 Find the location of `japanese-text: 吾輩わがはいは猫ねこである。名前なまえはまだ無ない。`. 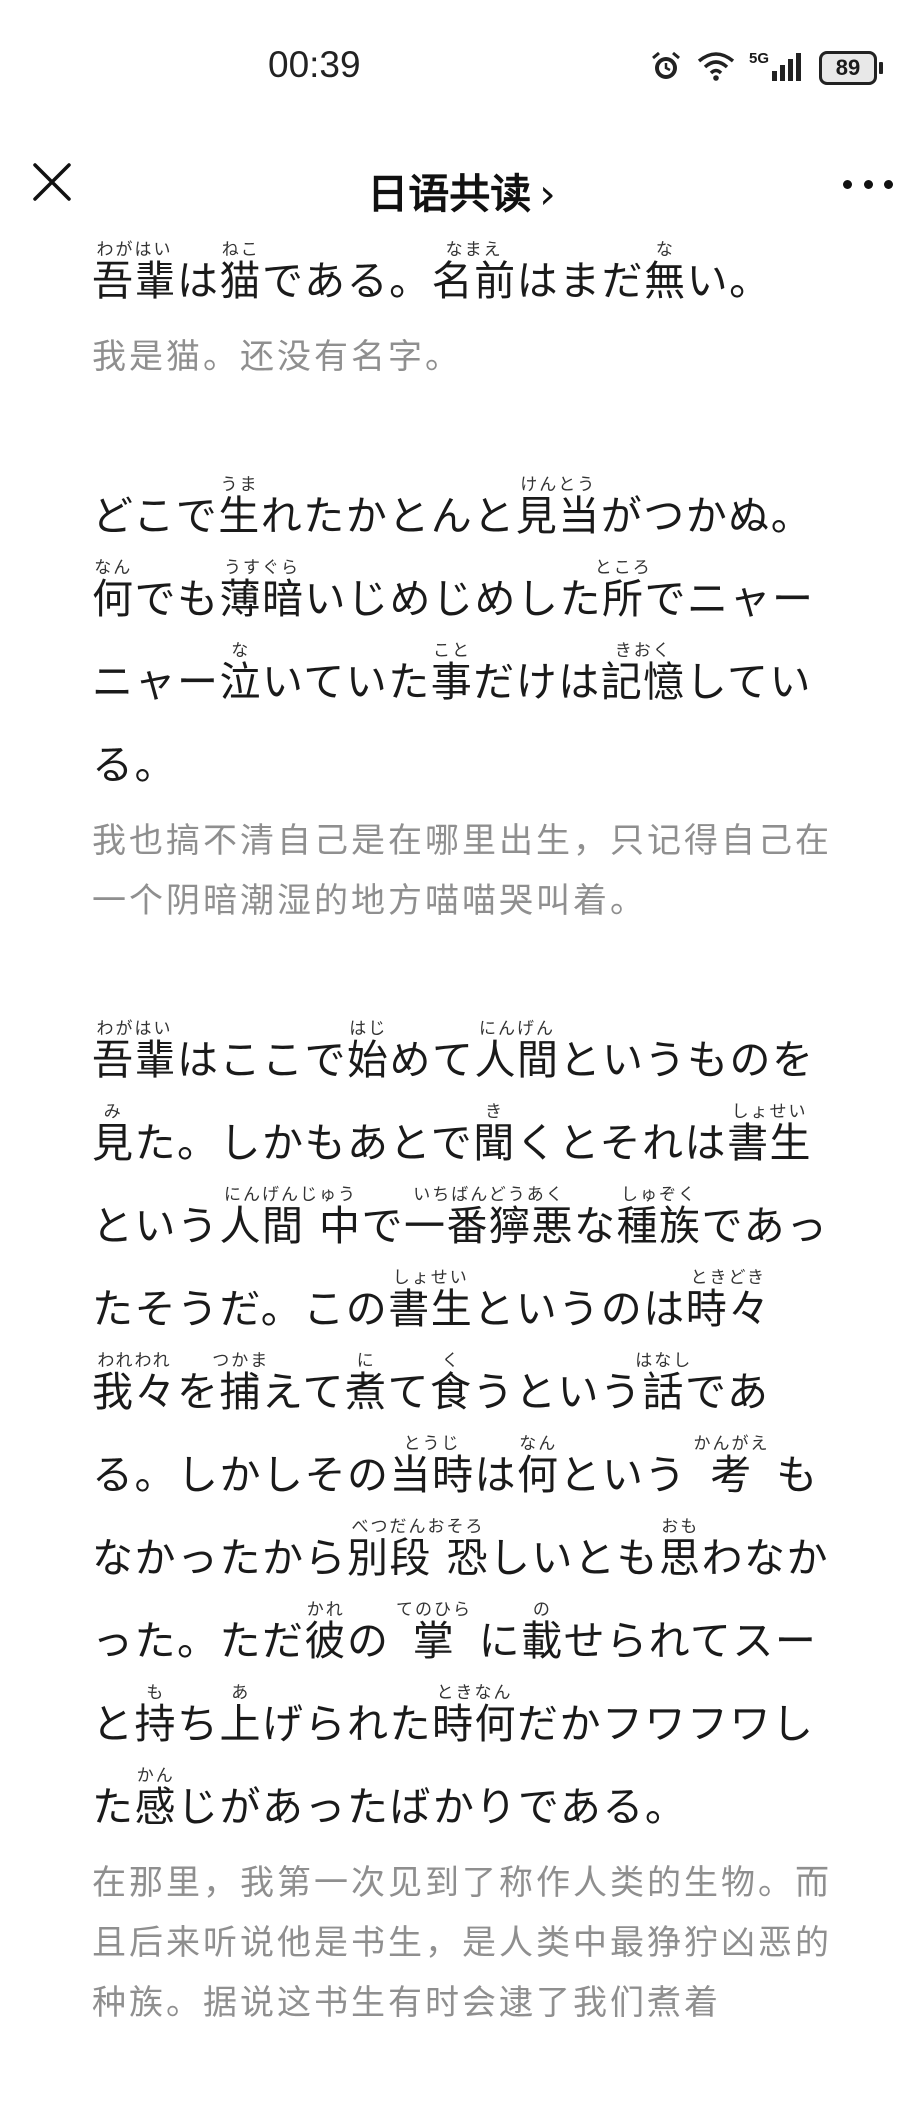

japanese-text: 吾輩わがはいは猫ねこである。名前なまえはまだ無ない。 is located at coordinates (464, 281).